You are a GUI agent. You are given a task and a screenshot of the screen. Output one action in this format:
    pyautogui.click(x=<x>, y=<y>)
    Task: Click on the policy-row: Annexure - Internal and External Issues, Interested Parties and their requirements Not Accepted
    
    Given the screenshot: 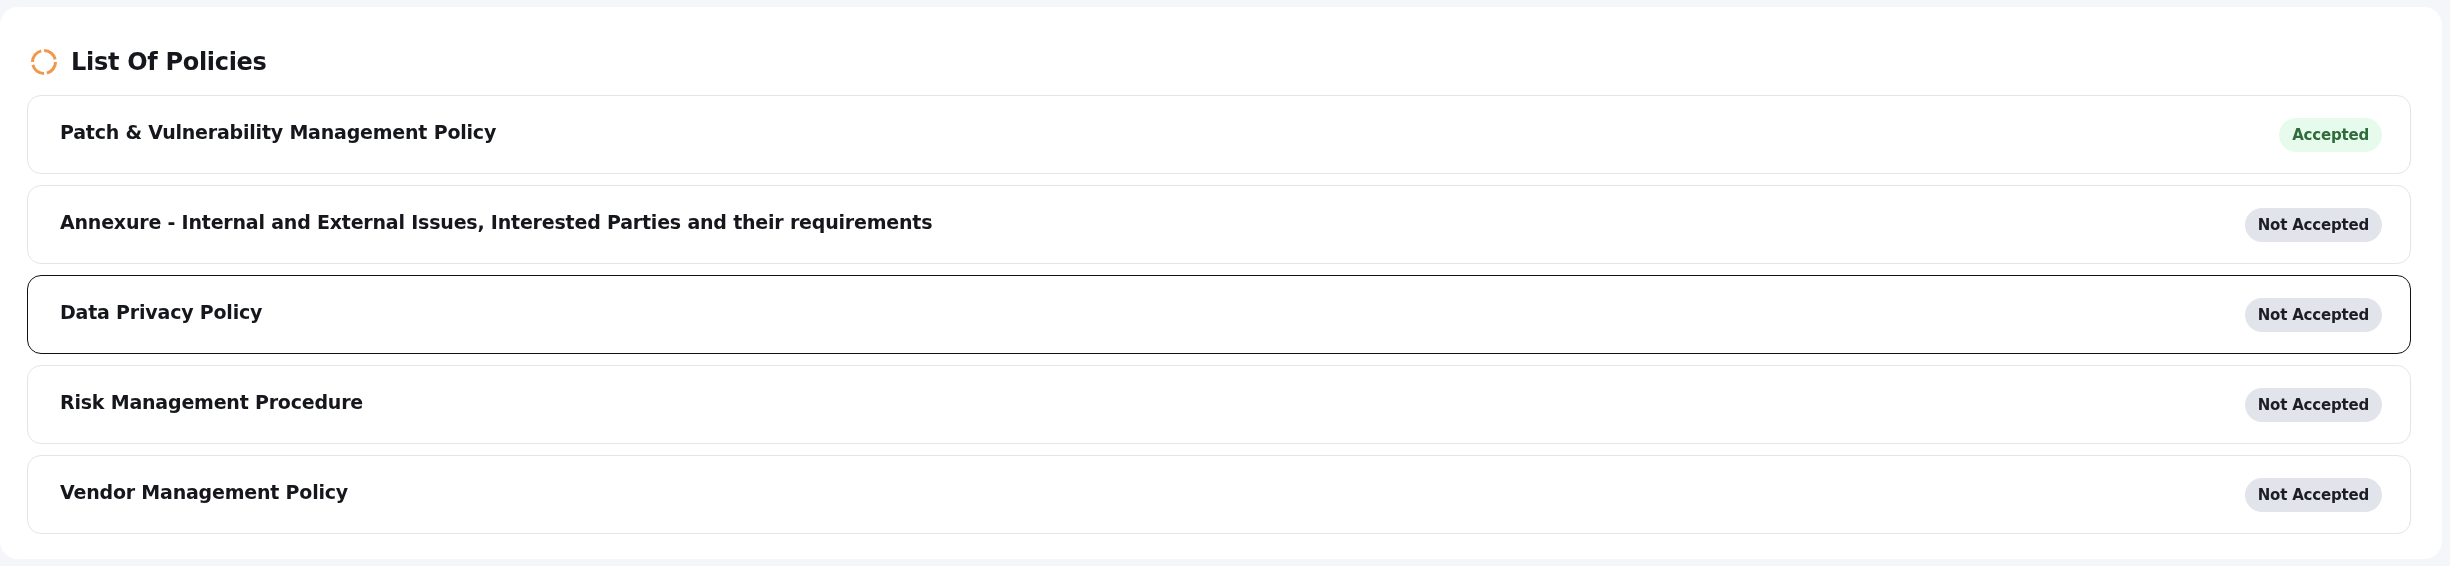 What is the action you would take?
    pyautogui.click(x=1219, y=224)
    